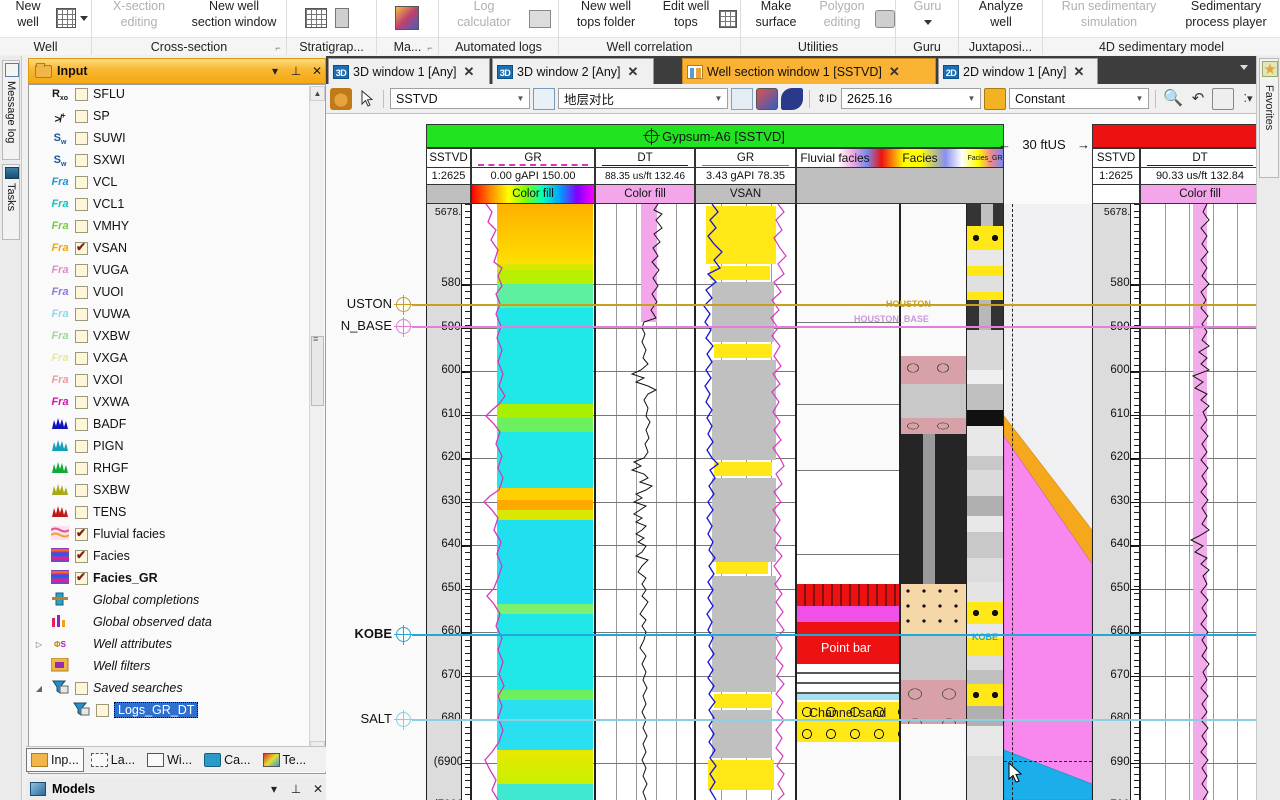 Image resolution: width=1280 pixels, height=800 pixels. Describe the element at coordinates (81, 138) in the screenshot. I see `checkbox-suwi` at that location.